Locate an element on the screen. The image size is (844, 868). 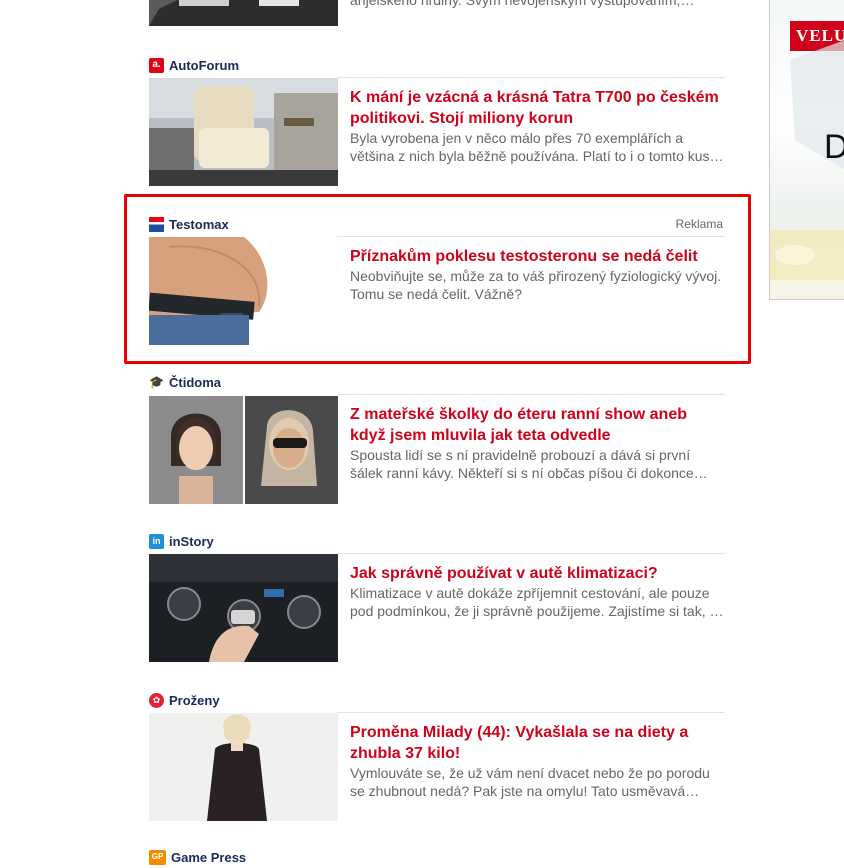
gamepress-logo-icon: GP is located at coordinates (157, 857).